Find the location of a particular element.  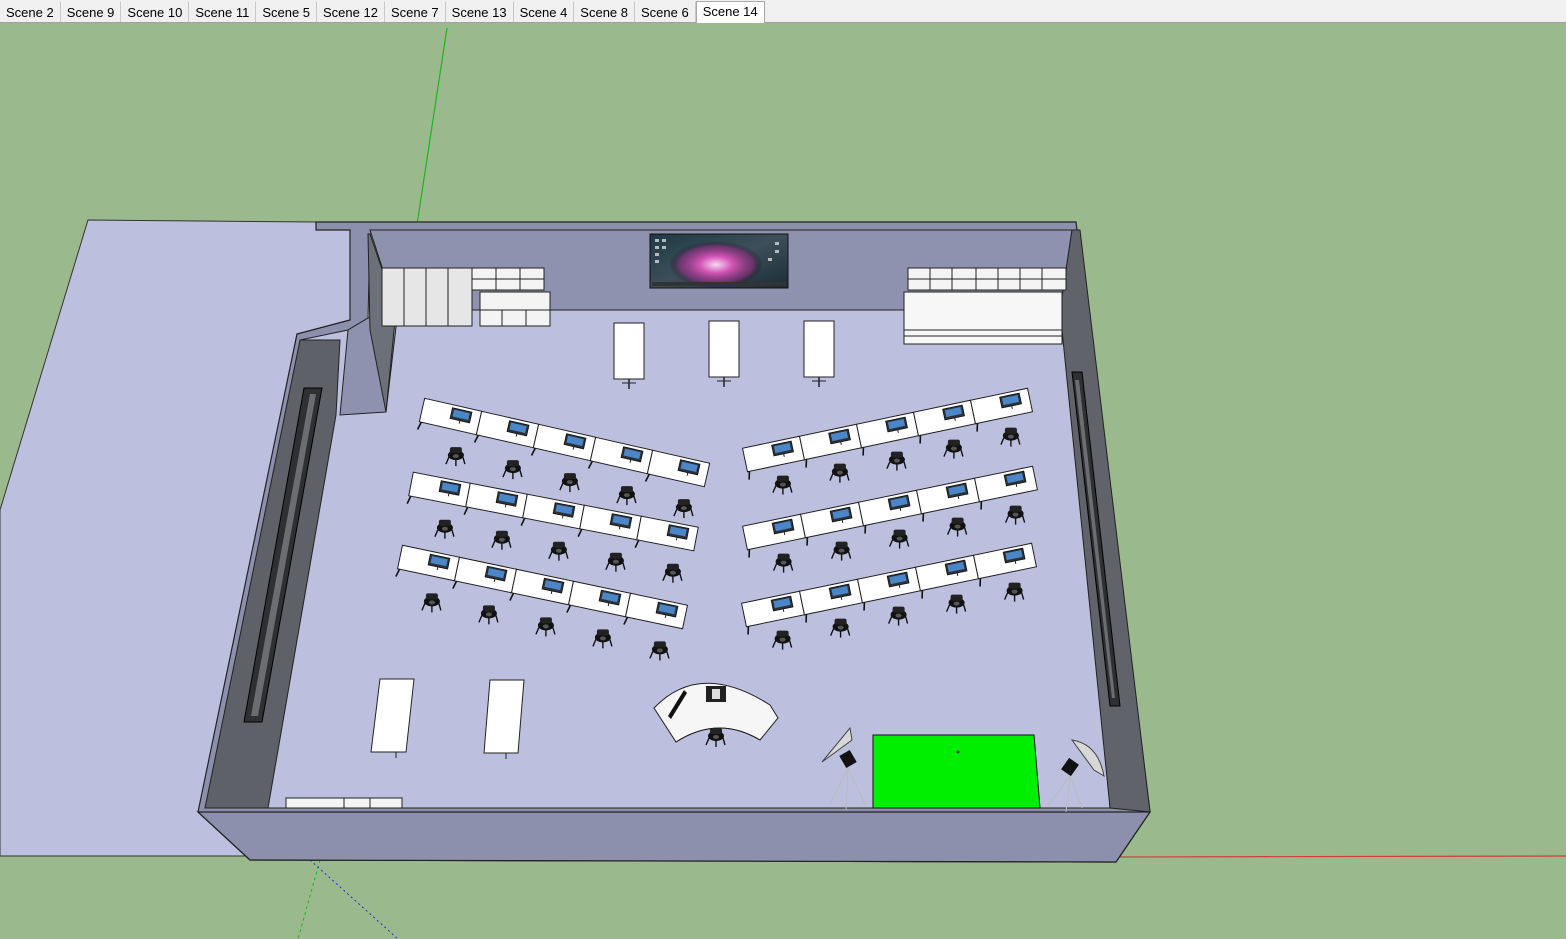

storage-cabinets-left is located at coordinates (466, 297).